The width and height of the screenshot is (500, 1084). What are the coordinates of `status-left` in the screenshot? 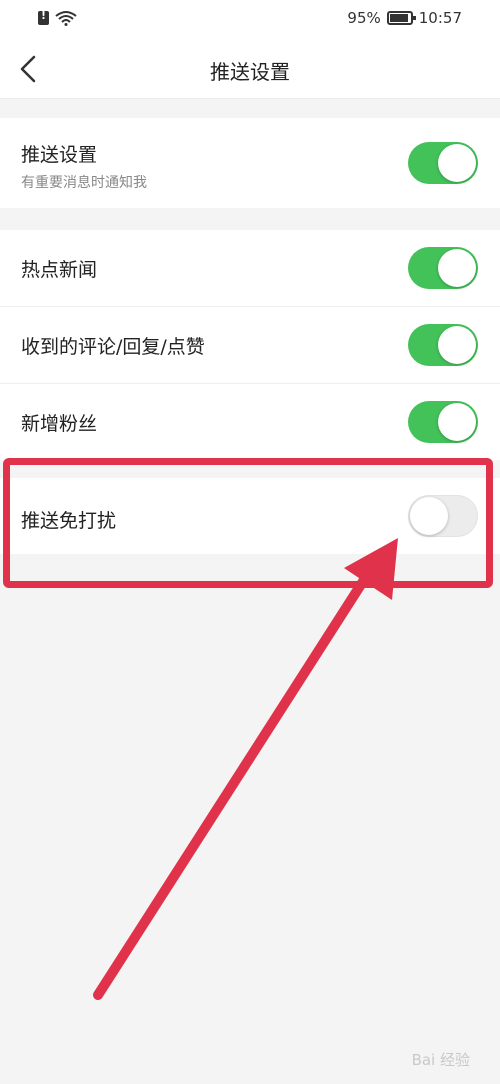 It's located at (57, 17).